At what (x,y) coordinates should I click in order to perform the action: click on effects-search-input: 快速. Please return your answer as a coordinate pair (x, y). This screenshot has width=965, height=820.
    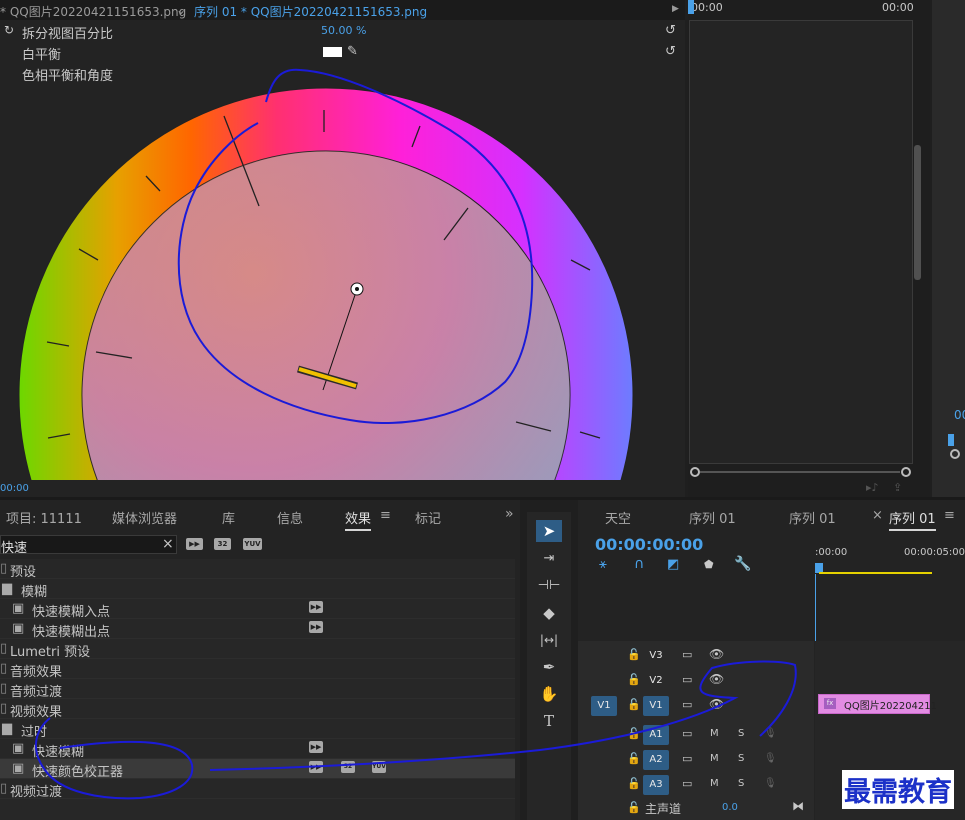
    Looking at the image, I should click on (14, 546).